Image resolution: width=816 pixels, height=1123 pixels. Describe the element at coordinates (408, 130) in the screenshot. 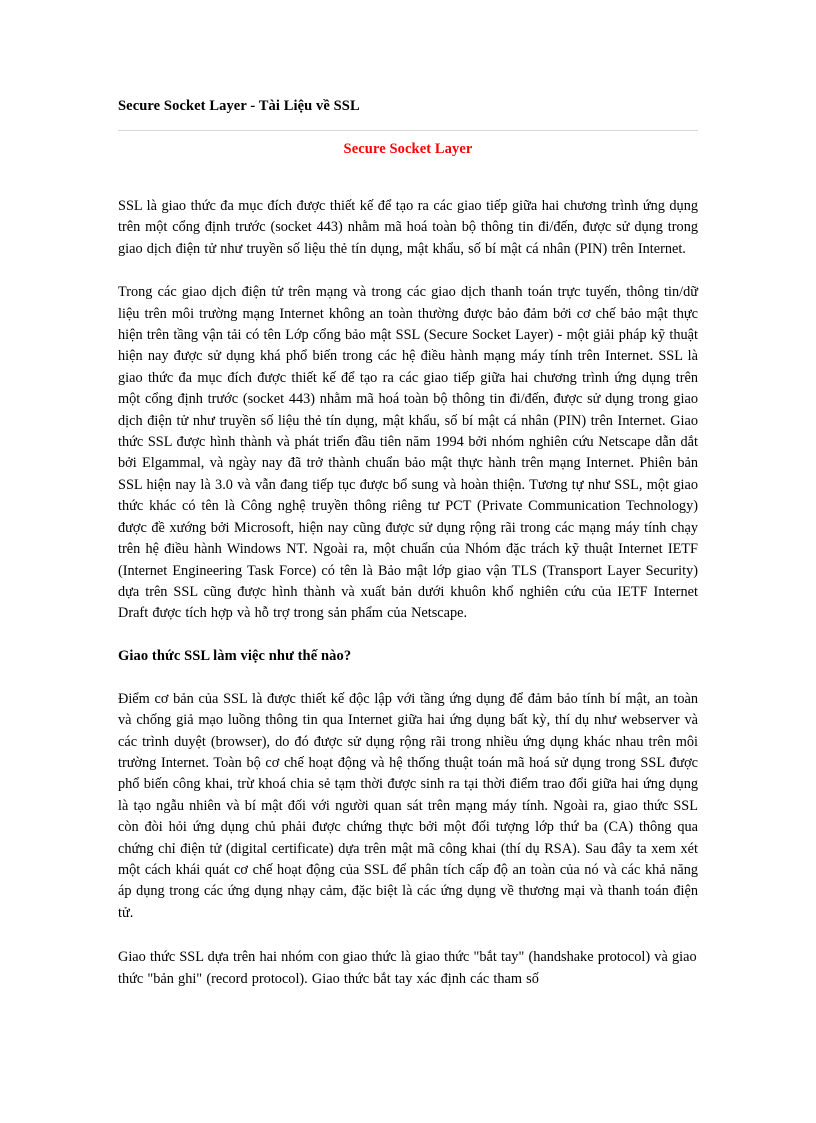

I see `header-divider` at that location.